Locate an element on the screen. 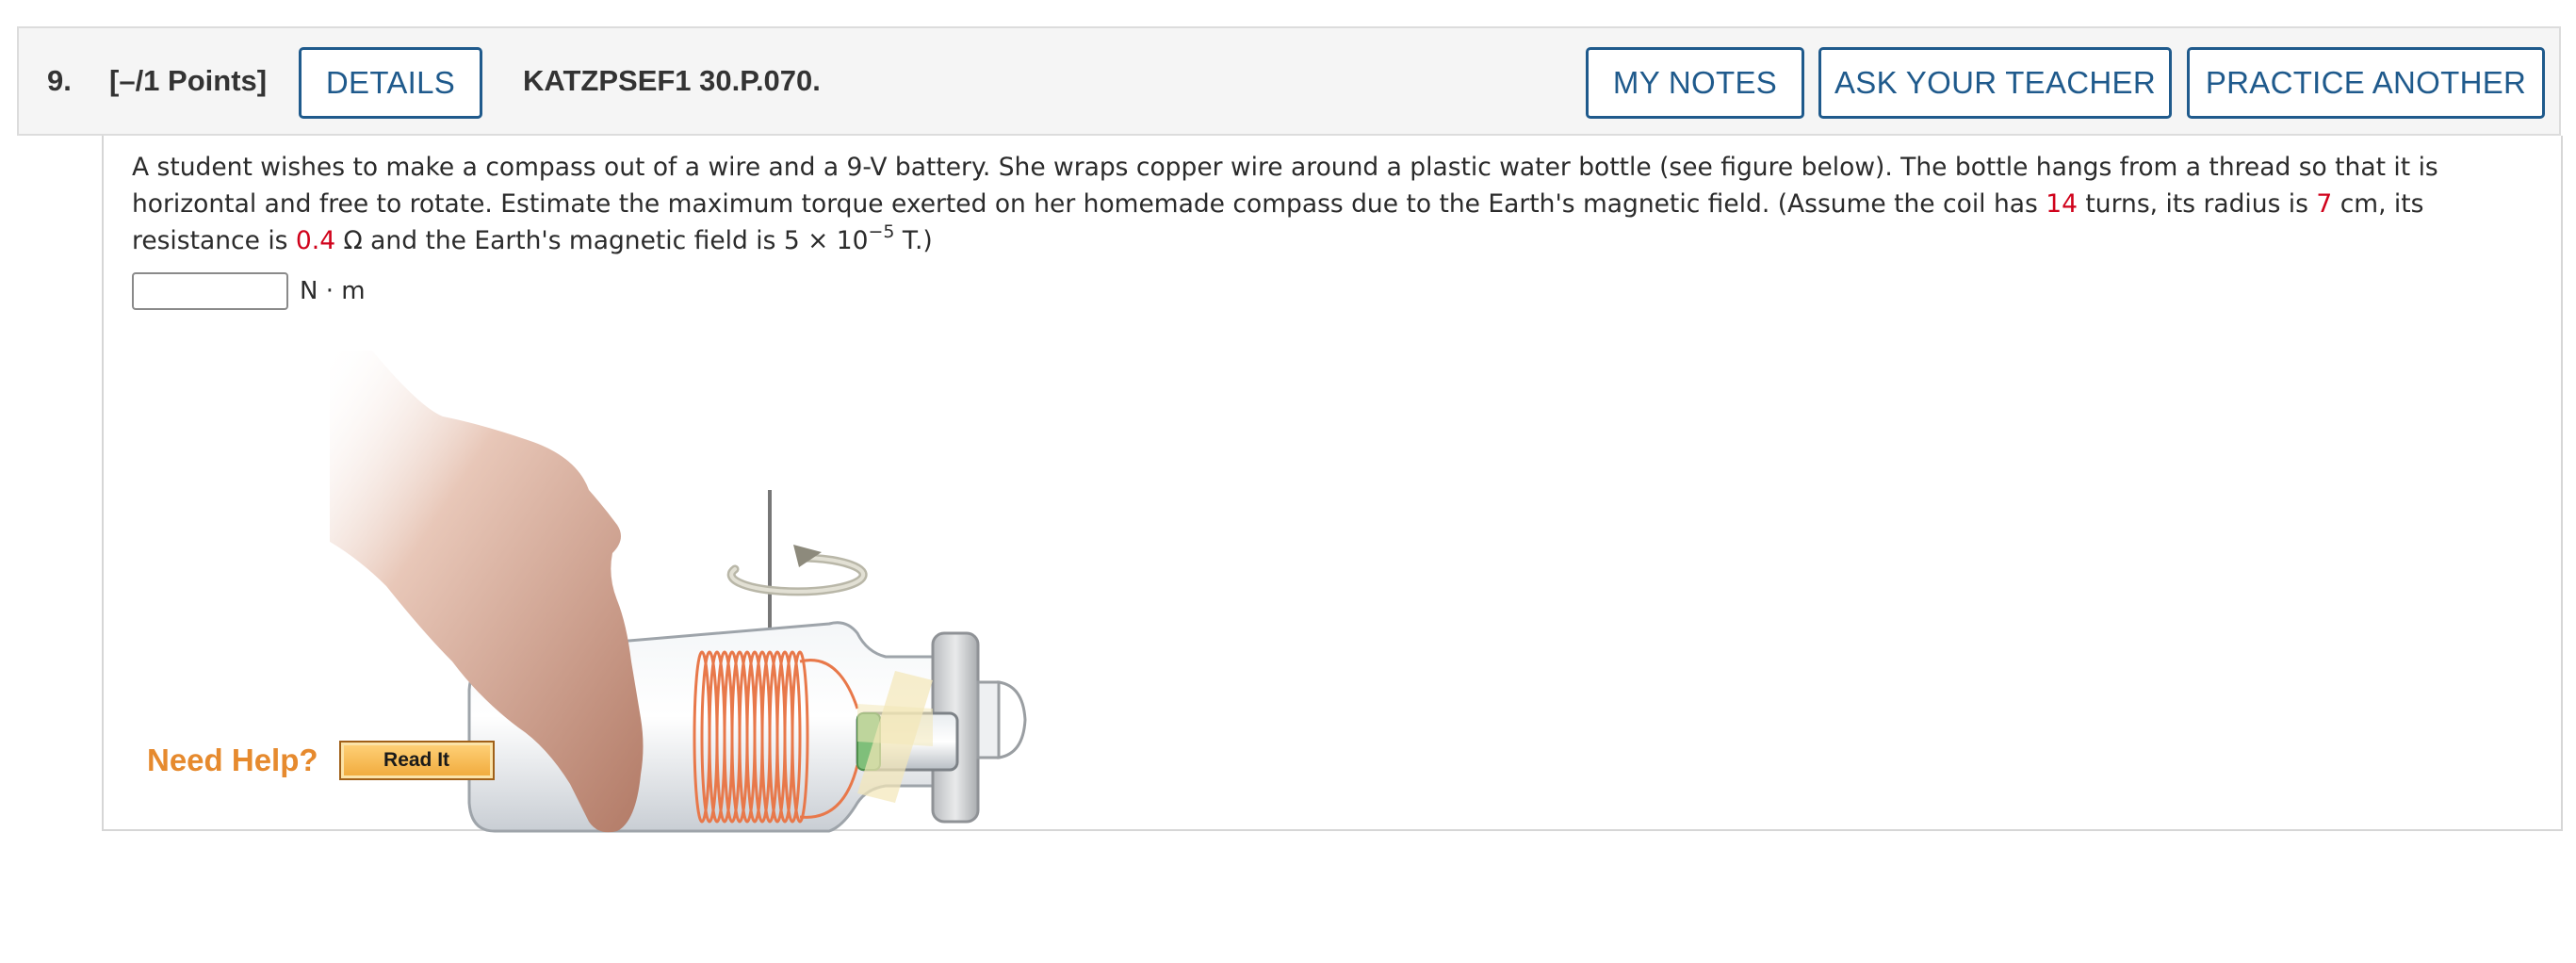 This screenshot has height=963, width=2576. exponent: −5 is located at coordinates (881, 232).